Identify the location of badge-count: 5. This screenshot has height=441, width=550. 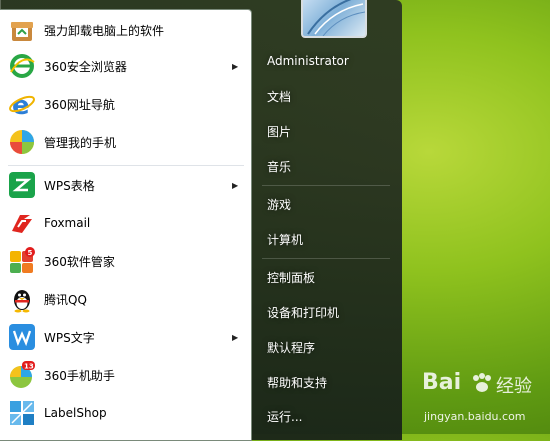
(30, 253).